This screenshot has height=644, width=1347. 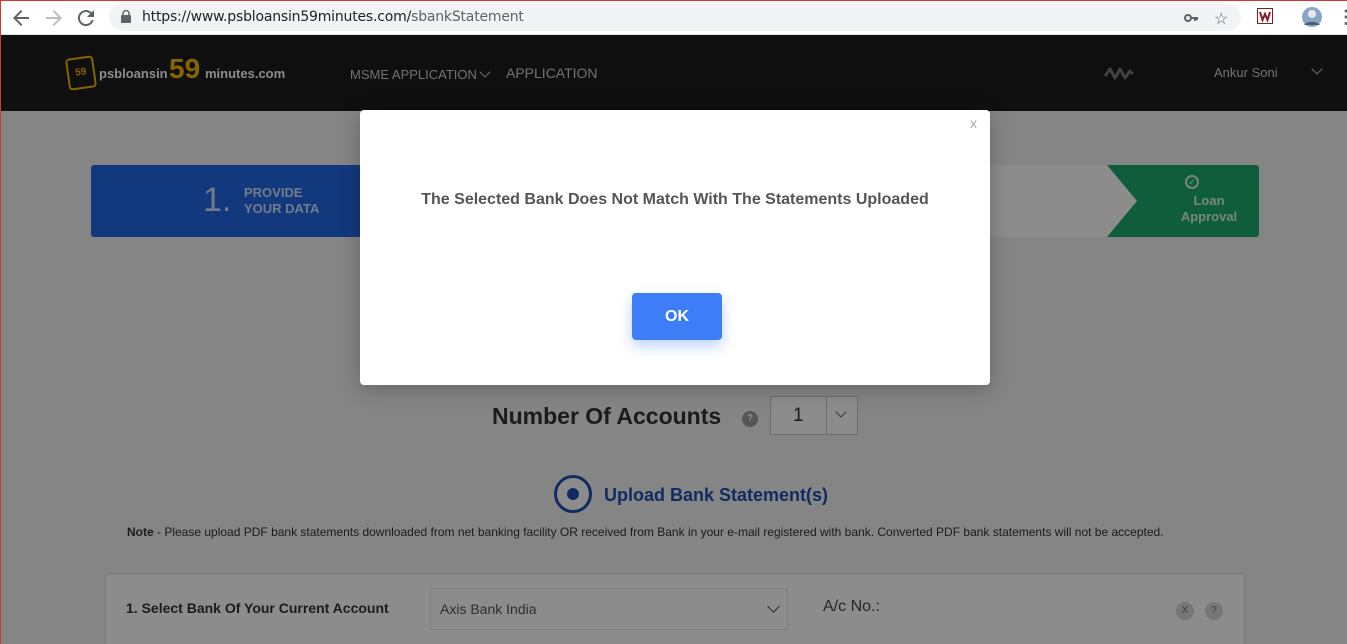 What do you see at coordinates (1265, 19) in the screenshot?
I see `extension-icon` at bounding box center [1265, 19].